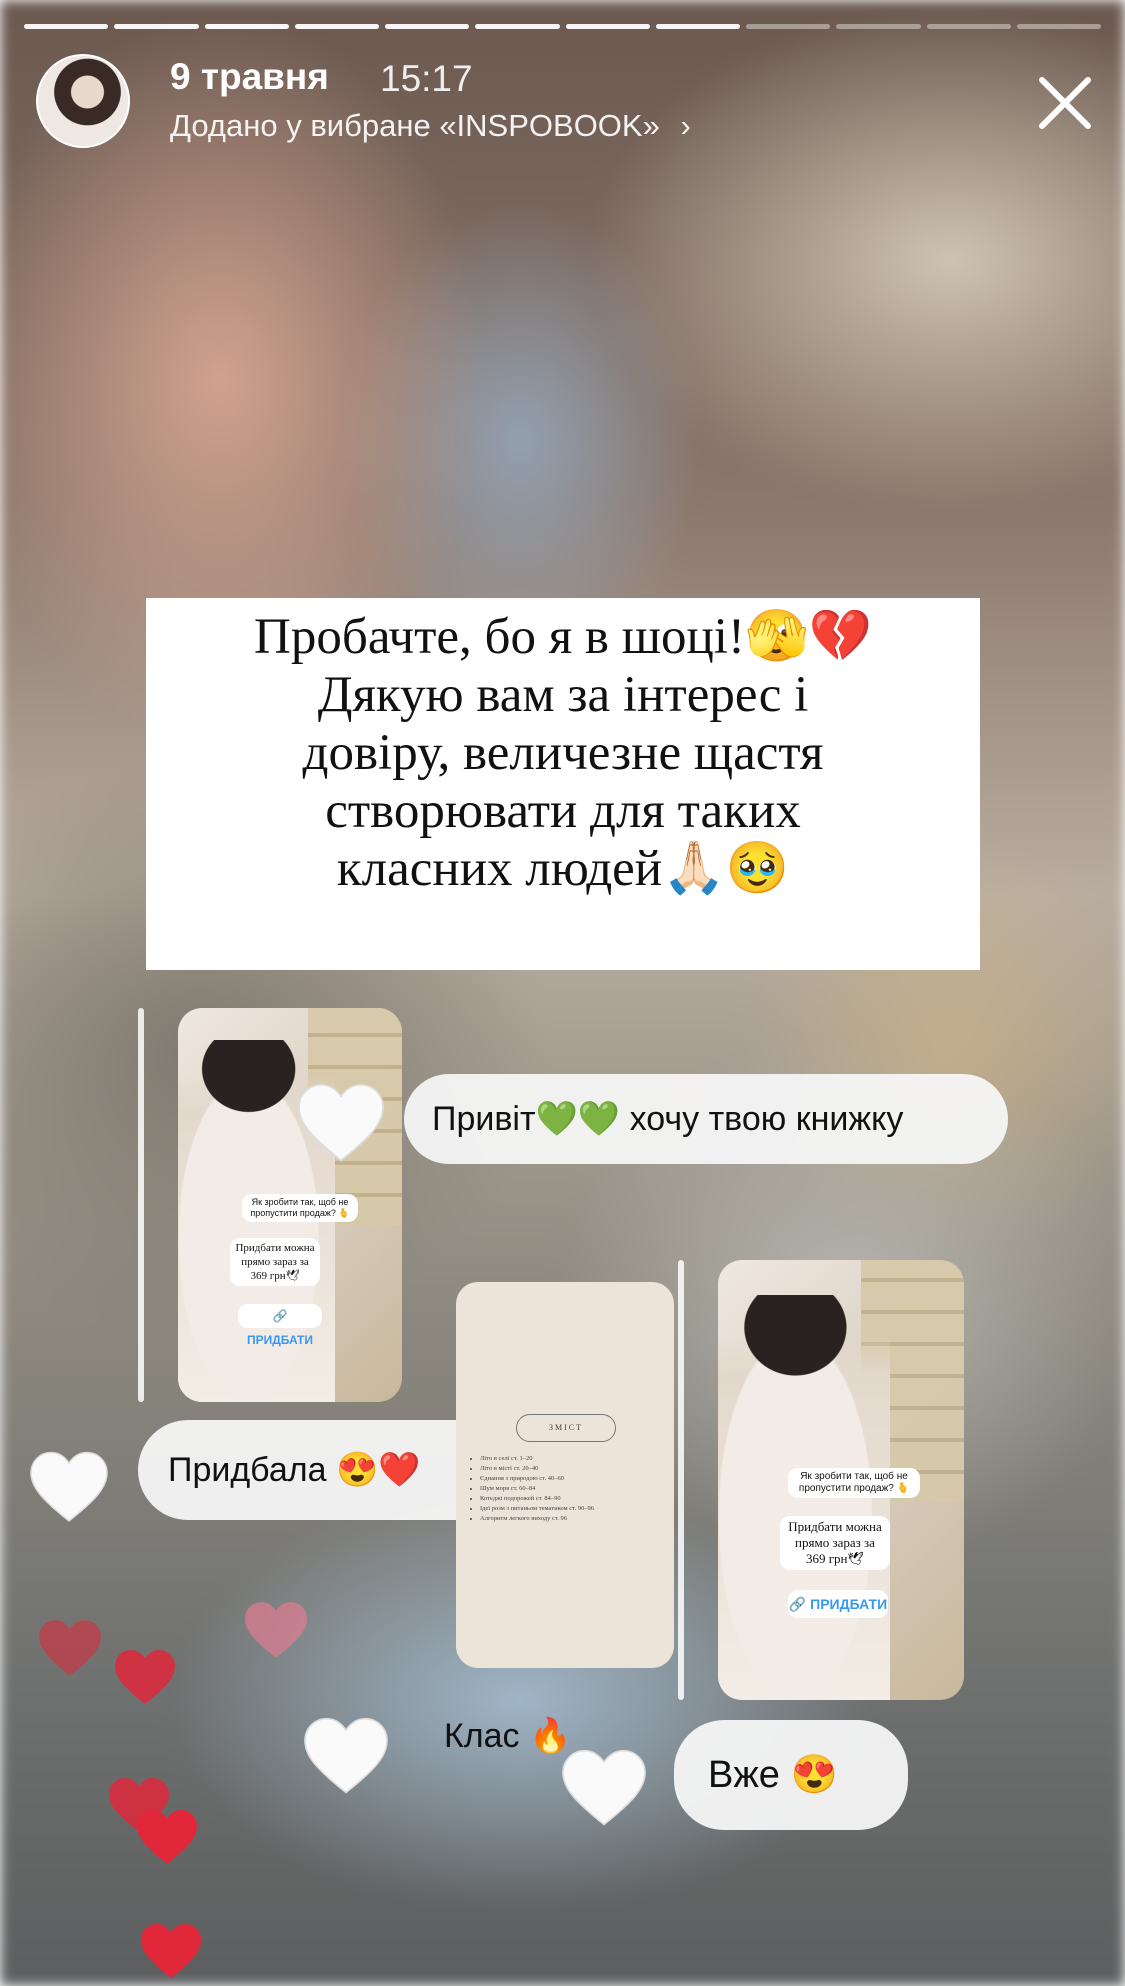 The width and height of the screenshot is (1125, 1986). Describe the element at coordinates (83, 101) in the screenshot. I see `avatar` at that location.